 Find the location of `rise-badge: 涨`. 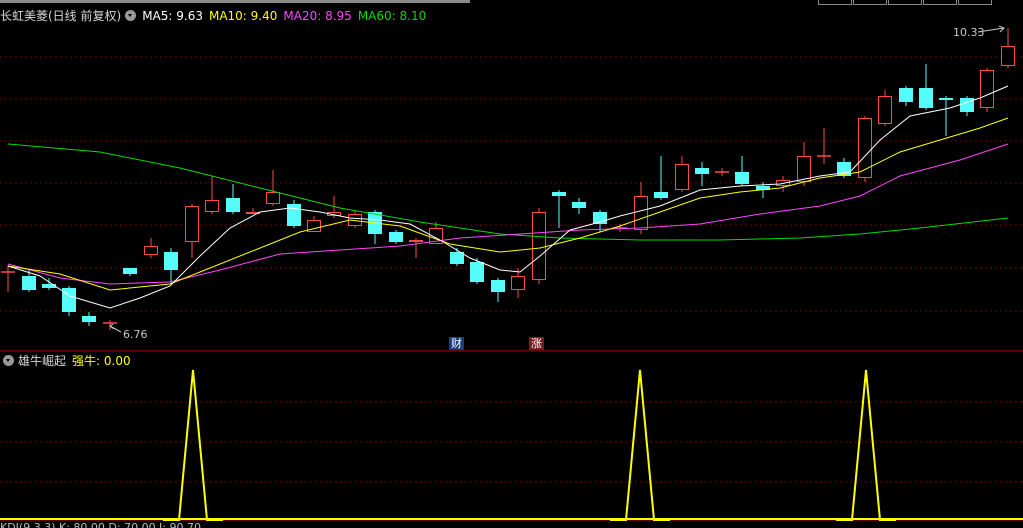

rise-badge: 涨 is located at coordinates (536, 343).